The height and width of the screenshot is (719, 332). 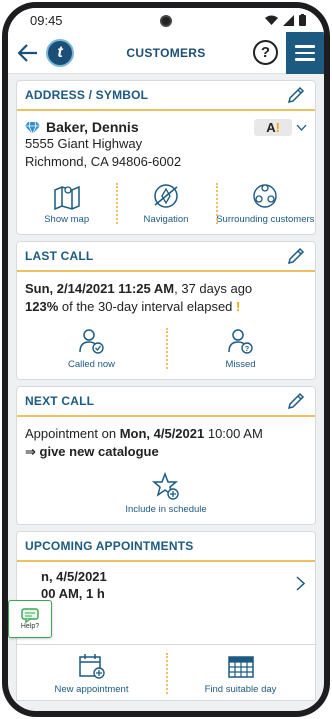 What do you see at coordinates (46, 20) in the screenshot?
I see `status-time: 09:45` at bounding box center [46, 20].